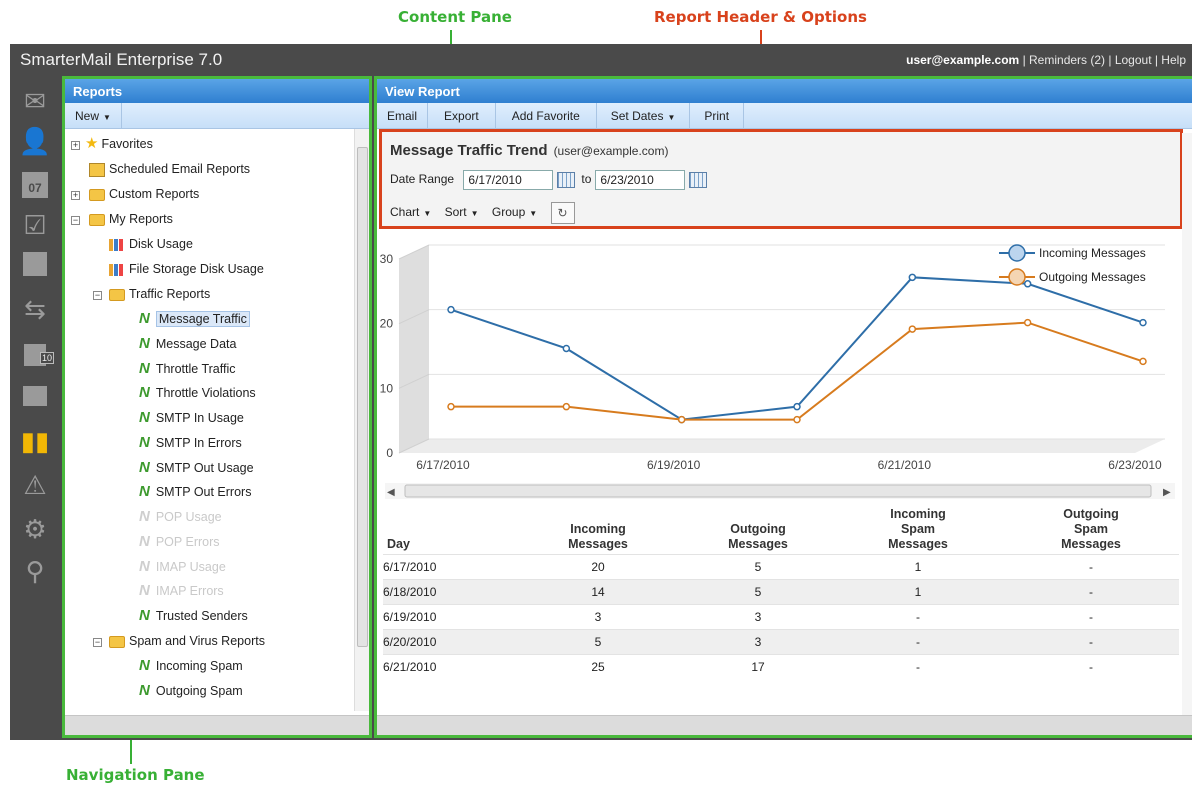 The height and width of the screenshot is (792, 1192). I want to click on scroll-left-icon: ◀, so click(391, 492).